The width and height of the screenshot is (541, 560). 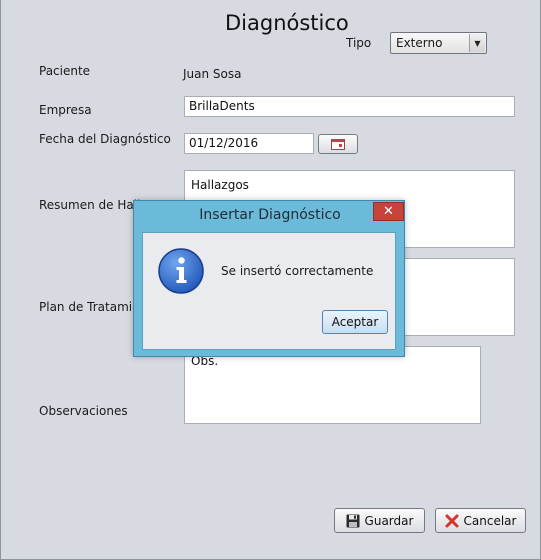 I want to click on dialog-body: Se insertó correctamente Aceptar, so click(x=269, y=291).